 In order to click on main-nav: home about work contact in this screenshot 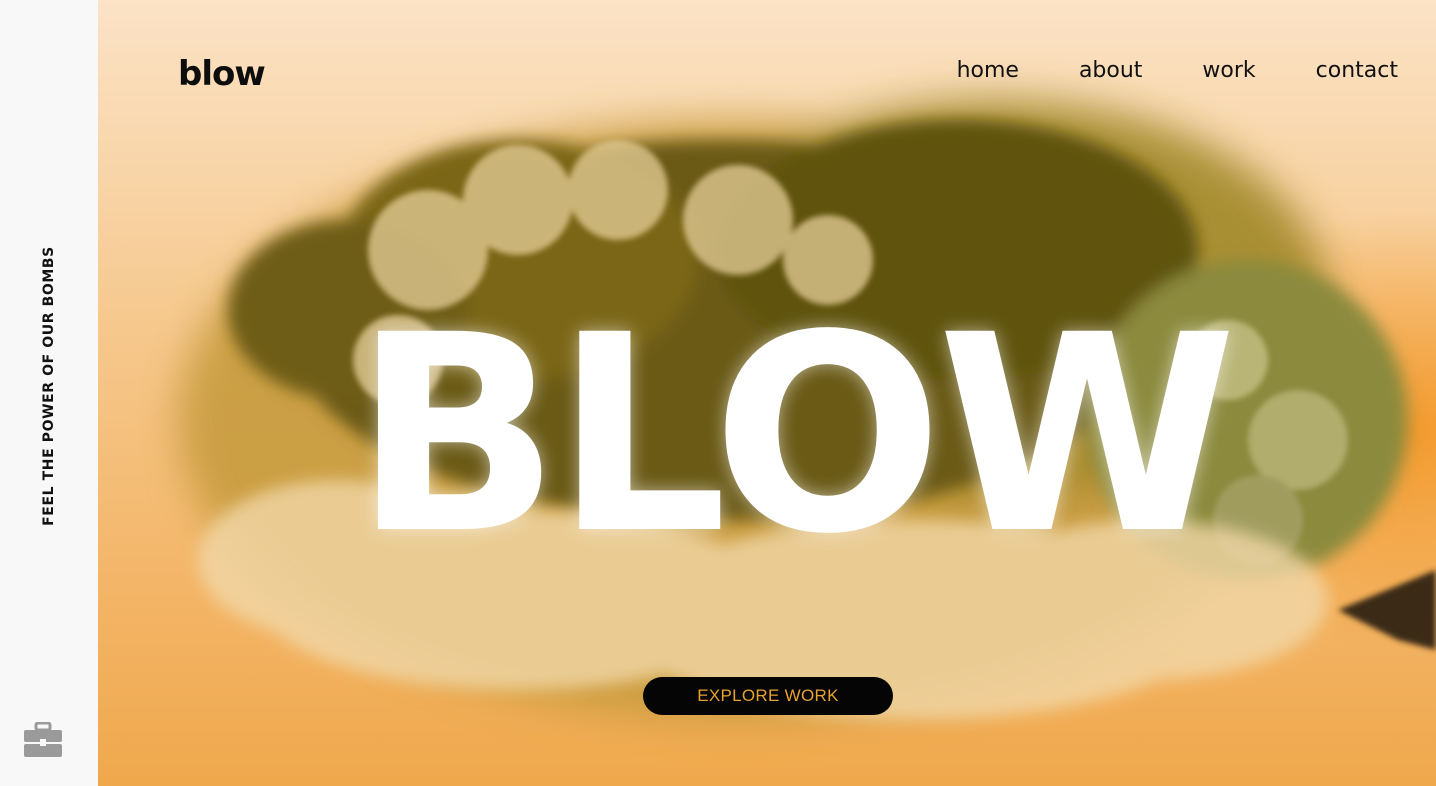, I will do `click(1147, 70)`.